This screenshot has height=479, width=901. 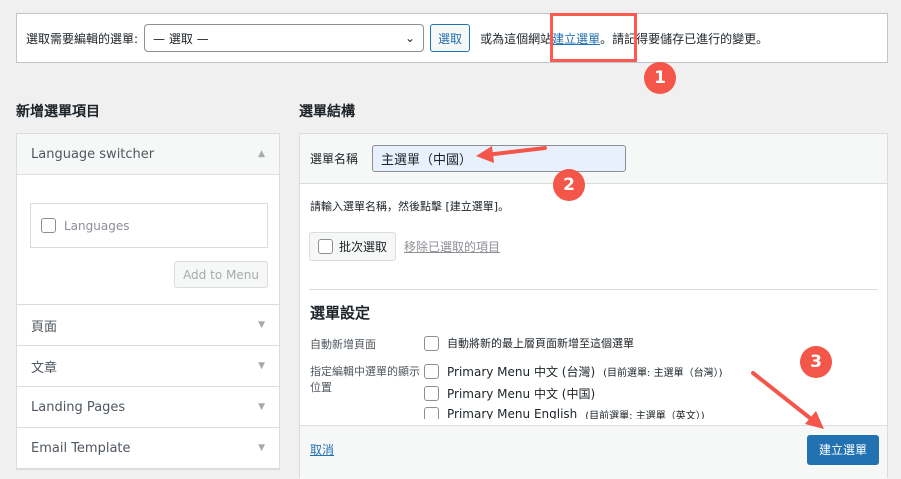 I want to click on annotation-3: 3, so click(x=816, y=362).